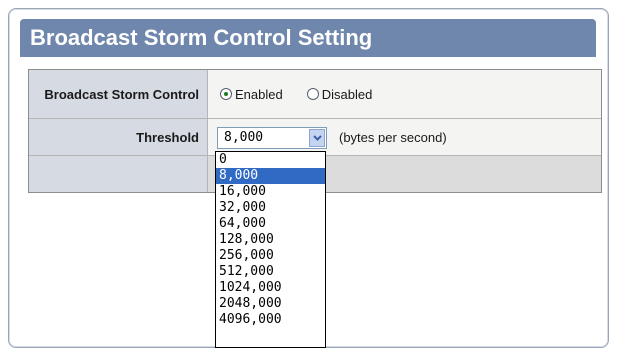  Describe the element at coordinates (404, 94) in the screenshot. I see `broadcast-storm-control-value: Enabled Disabled` at that location.